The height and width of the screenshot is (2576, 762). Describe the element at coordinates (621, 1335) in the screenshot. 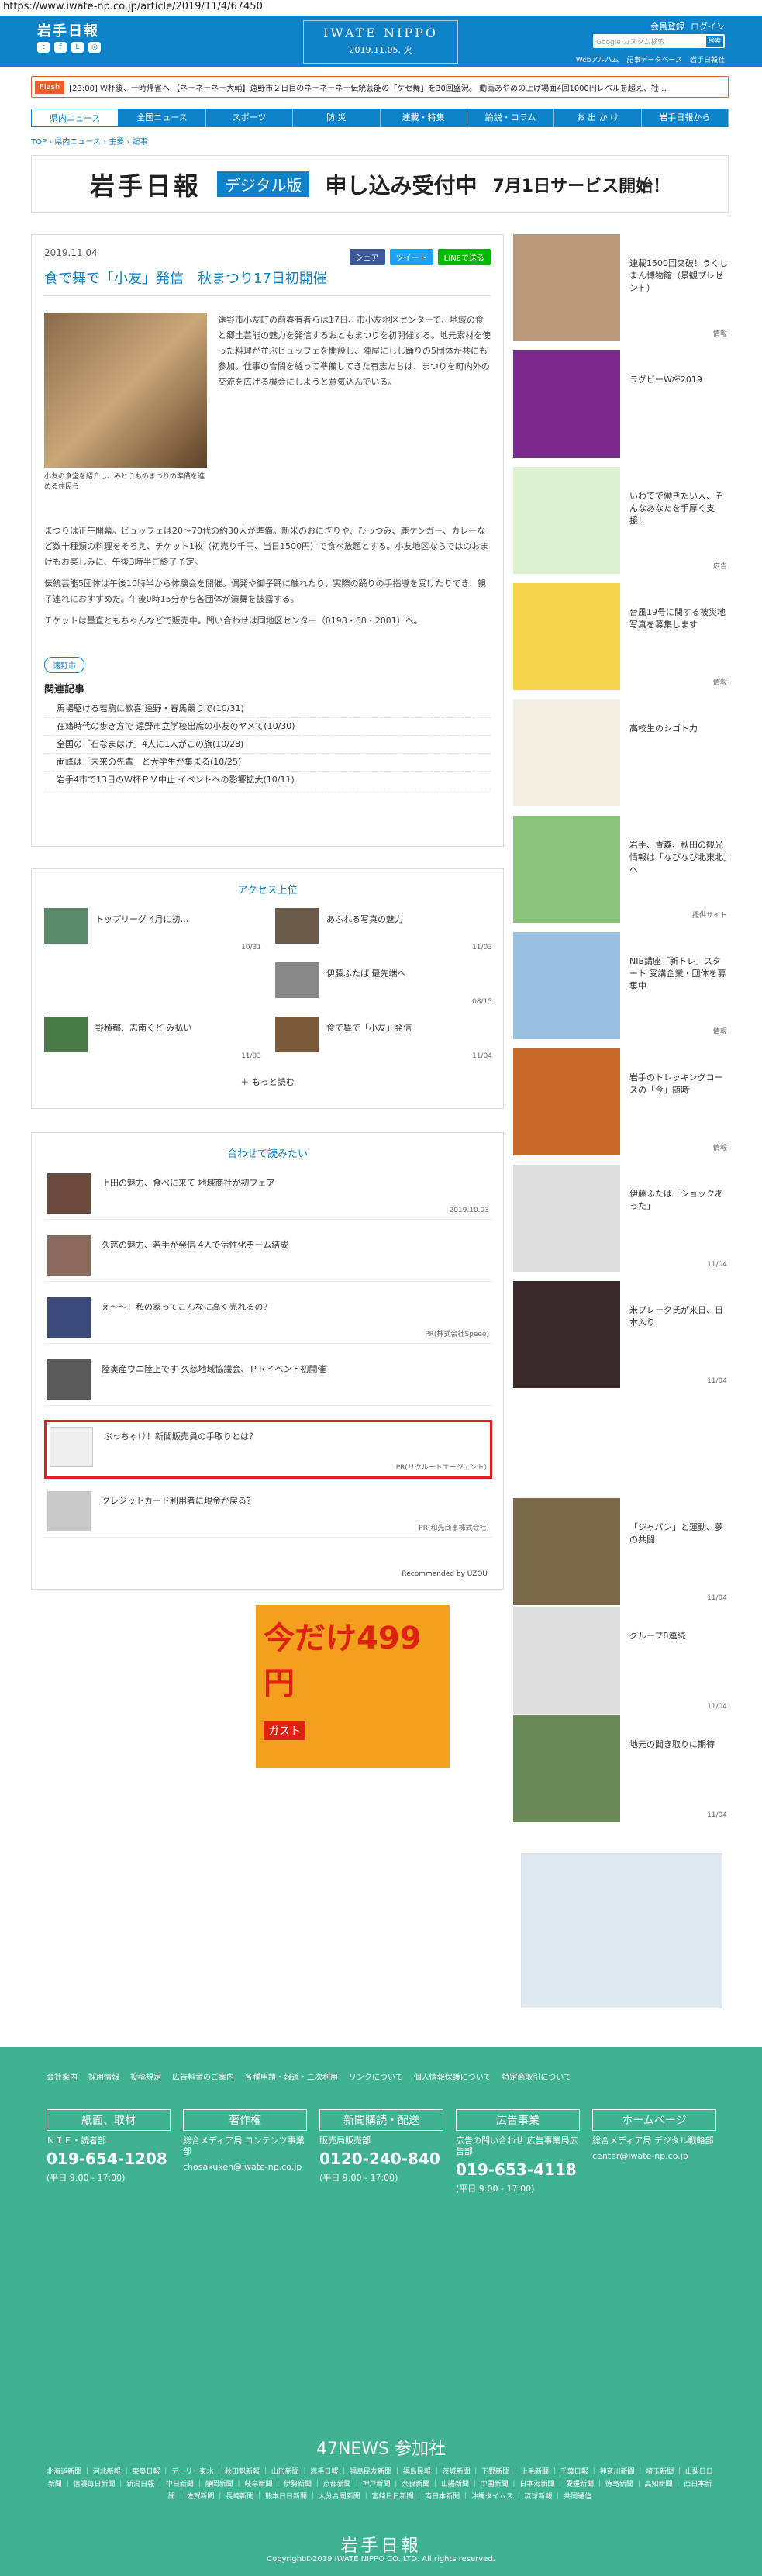

I see `side-item: 米プレーク氏が来日、日本入り 11/04` at that location.